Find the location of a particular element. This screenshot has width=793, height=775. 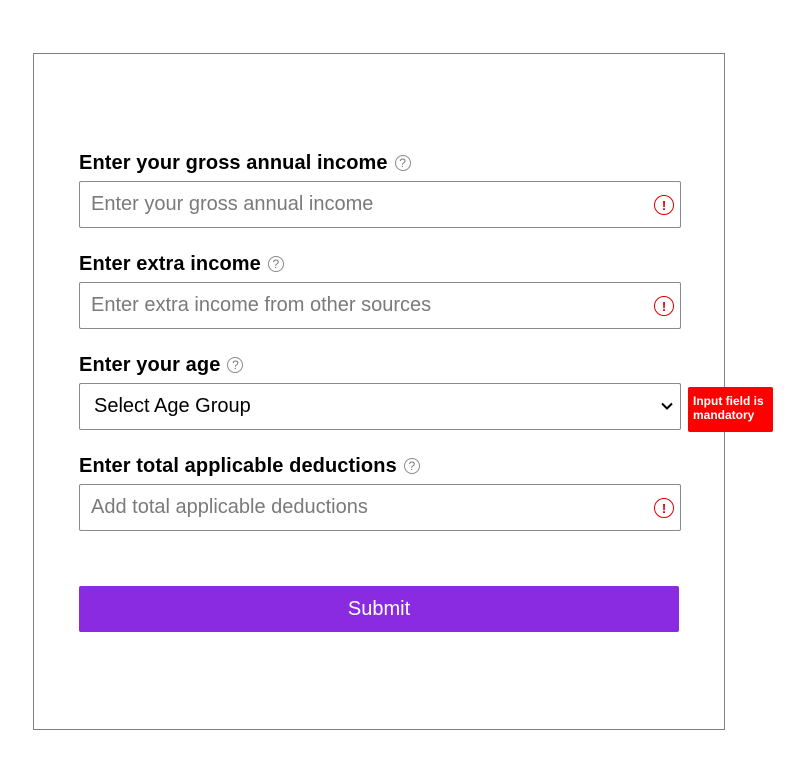

extra-income-label: Enter extra income is located at coordinates (170, 263).